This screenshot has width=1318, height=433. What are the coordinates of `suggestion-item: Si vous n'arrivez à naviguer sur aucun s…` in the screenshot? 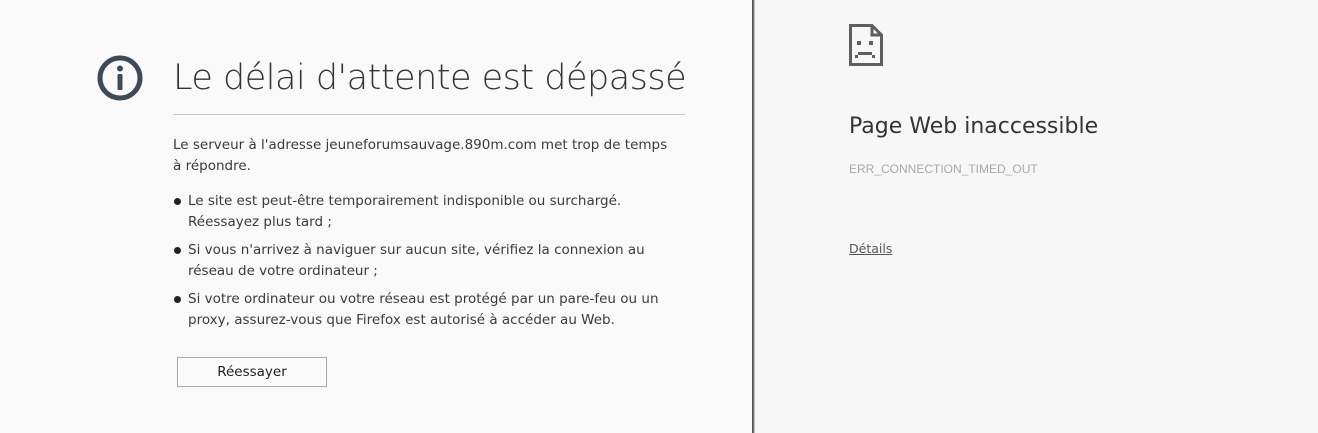 It's located at (423, 261).